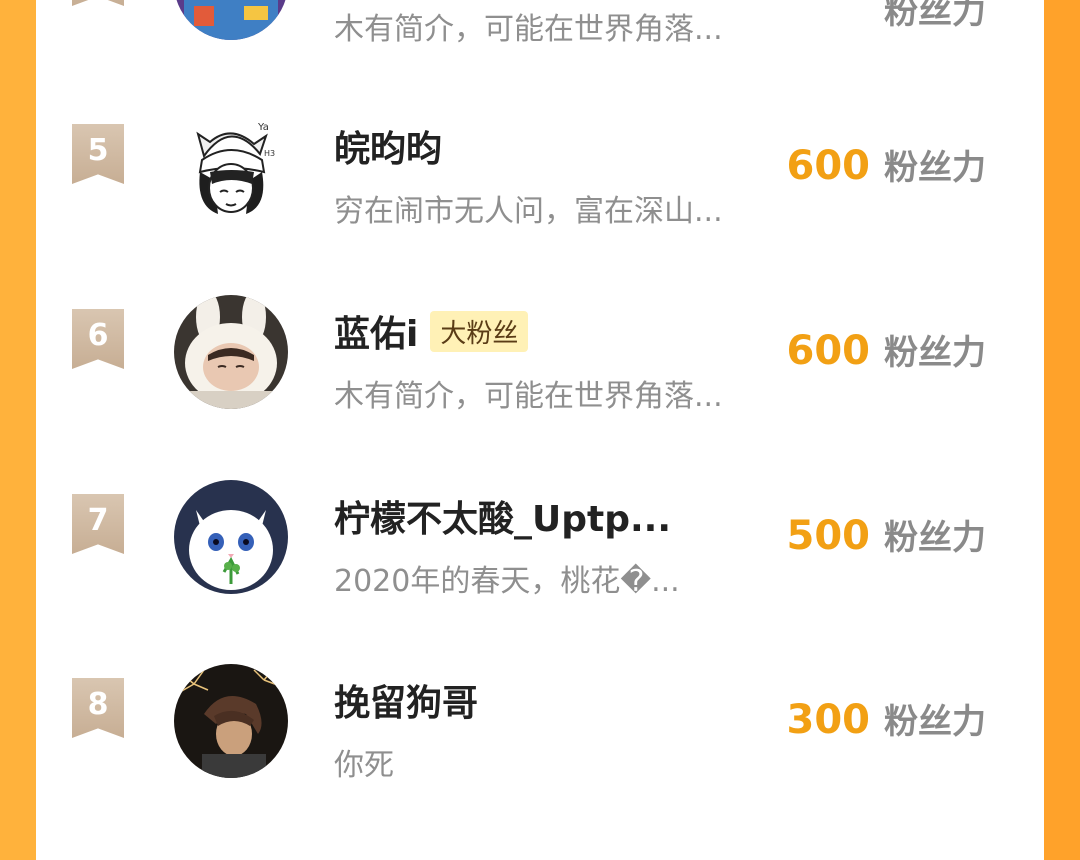  I want to click on svg-text: H3, so click(269, 153).